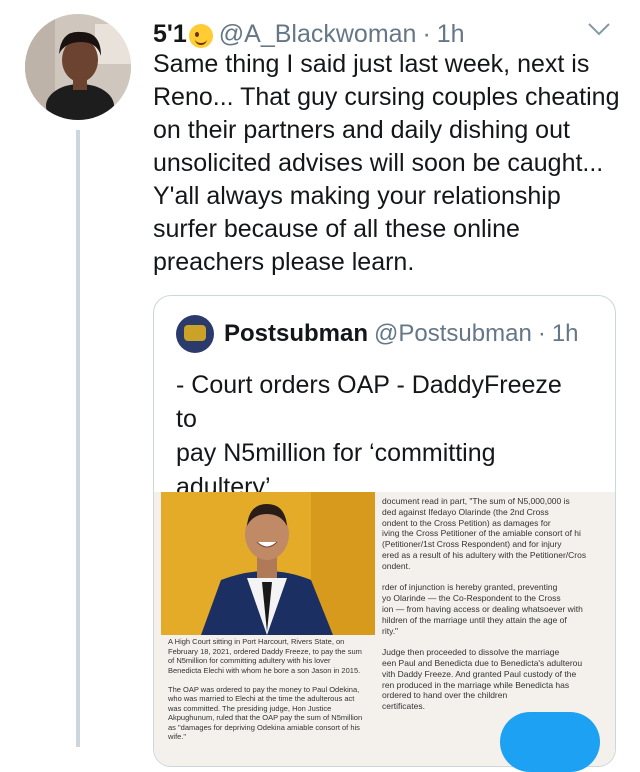 The height and width of the screenshot is (772, 640). Describe the element at coordinates (170, 34) in the screenshot. I see `display-name: 5'1` at that location.